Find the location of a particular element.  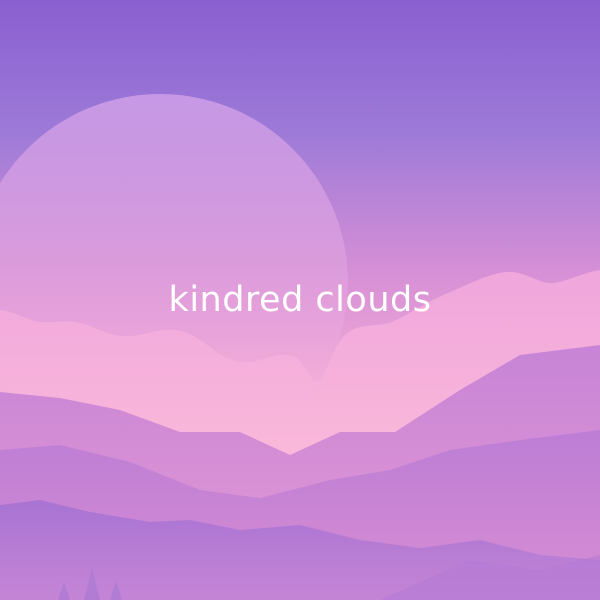

album-title: kindred clouds is located at coordinates (300, 300).